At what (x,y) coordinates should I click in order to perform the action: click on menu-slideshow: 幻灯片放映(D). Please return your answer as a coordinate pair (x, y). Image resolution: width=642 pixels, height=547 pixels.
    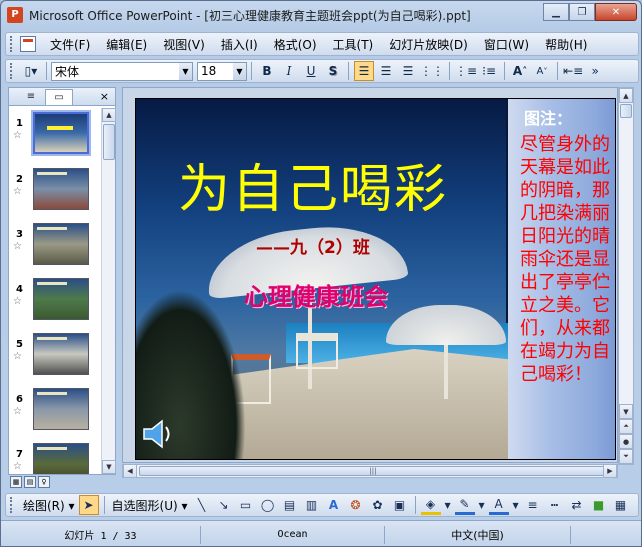
    Looking at the image, I should click on (428, 44).